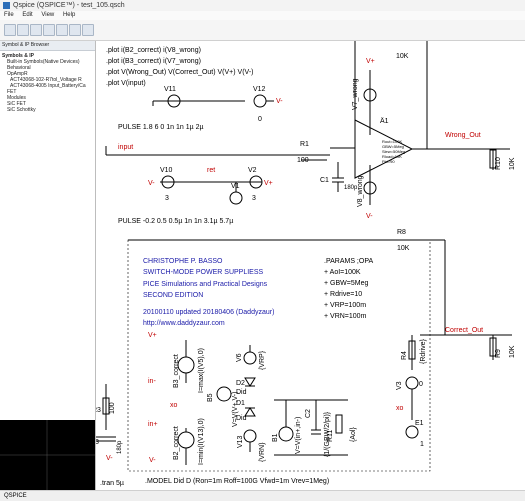 This screenshot has height=501, width=525. Describe the element at coordinates (303, 160) in the screenshot. I see `r1-value: 100` at that location.